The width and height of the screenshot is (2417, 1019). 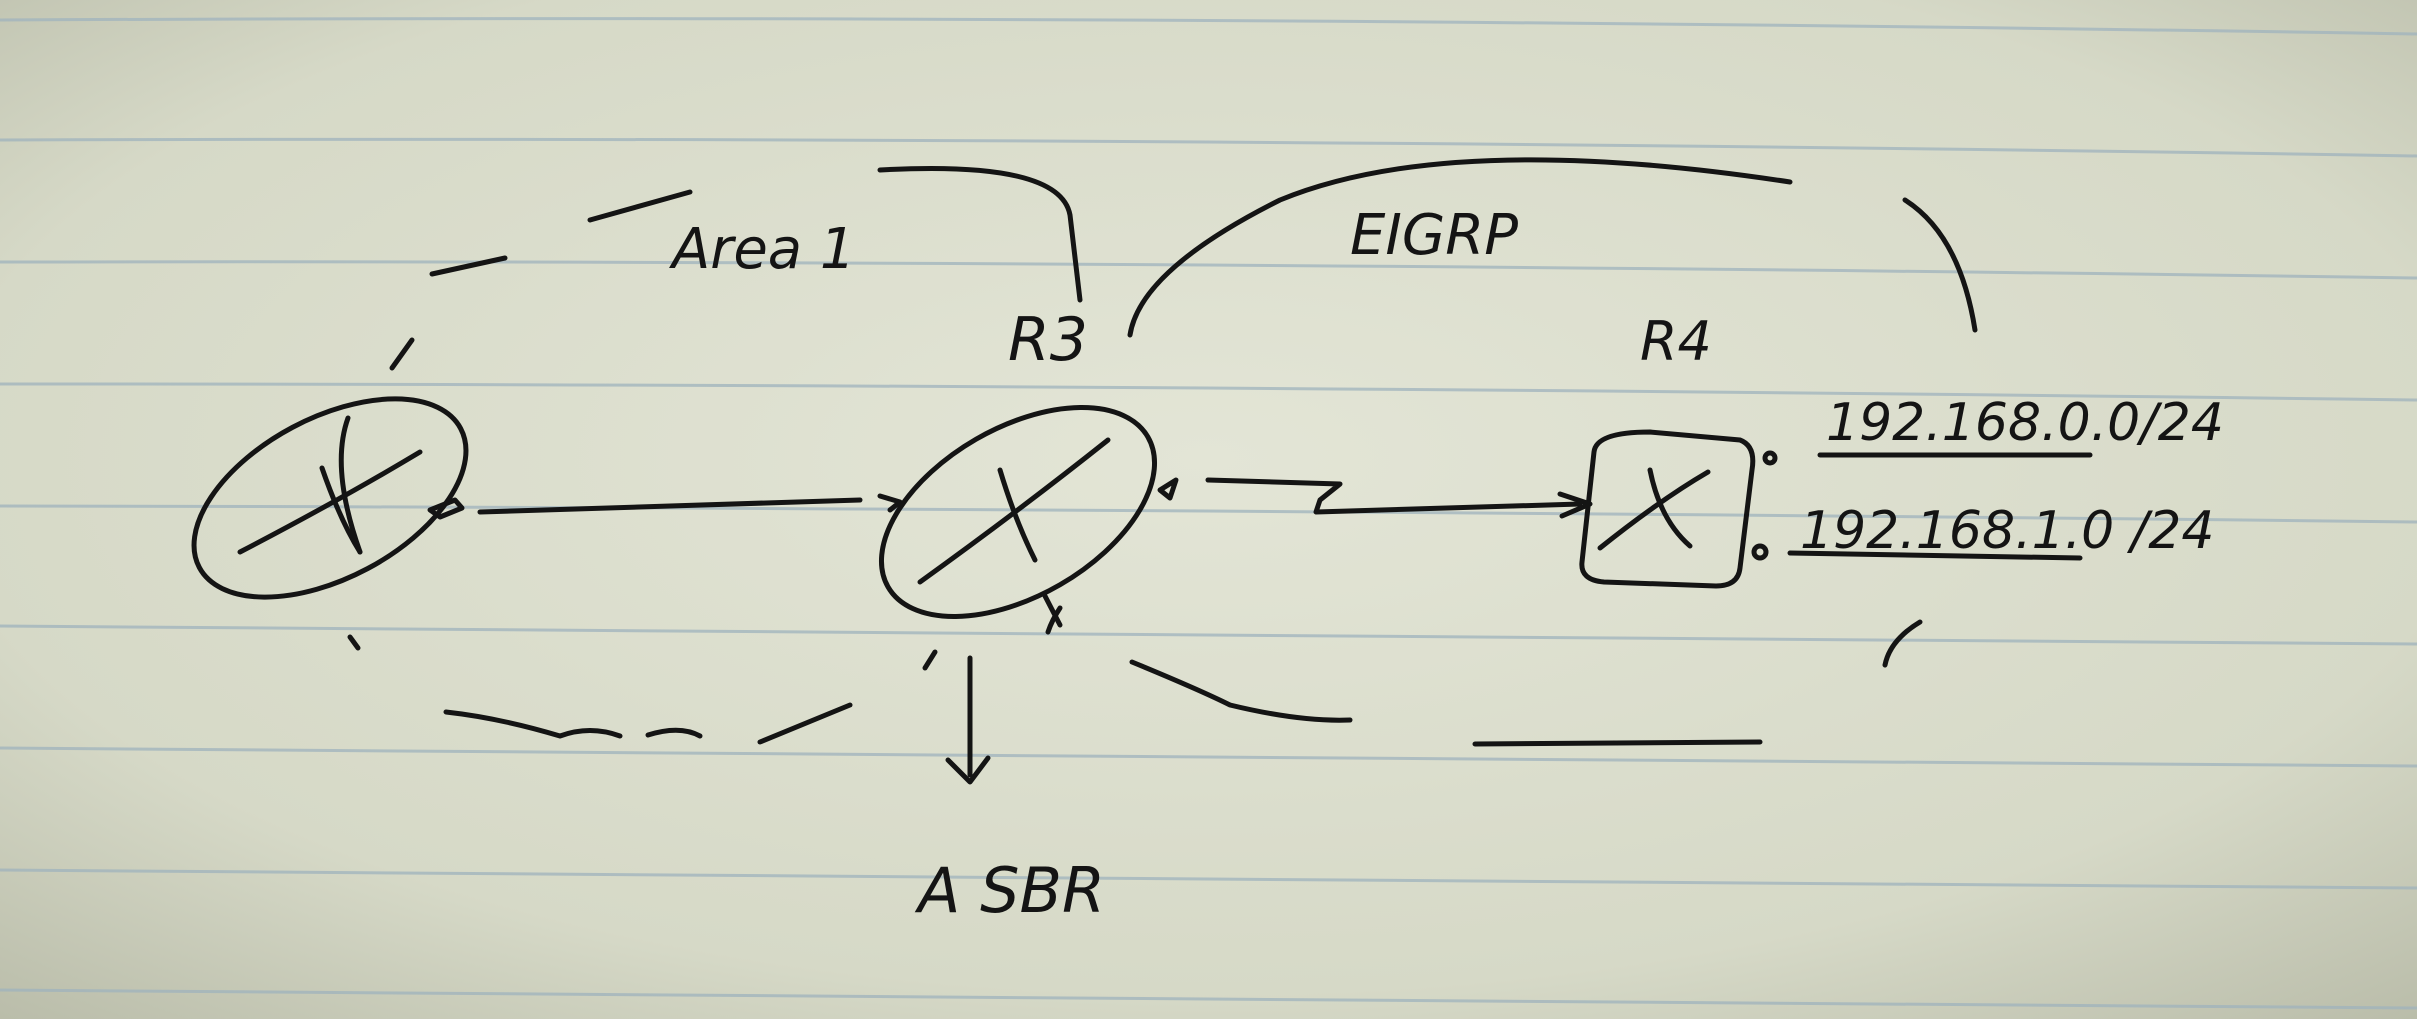 I want to click on asbr-label: A SBR, so click(x=1009, y=890).